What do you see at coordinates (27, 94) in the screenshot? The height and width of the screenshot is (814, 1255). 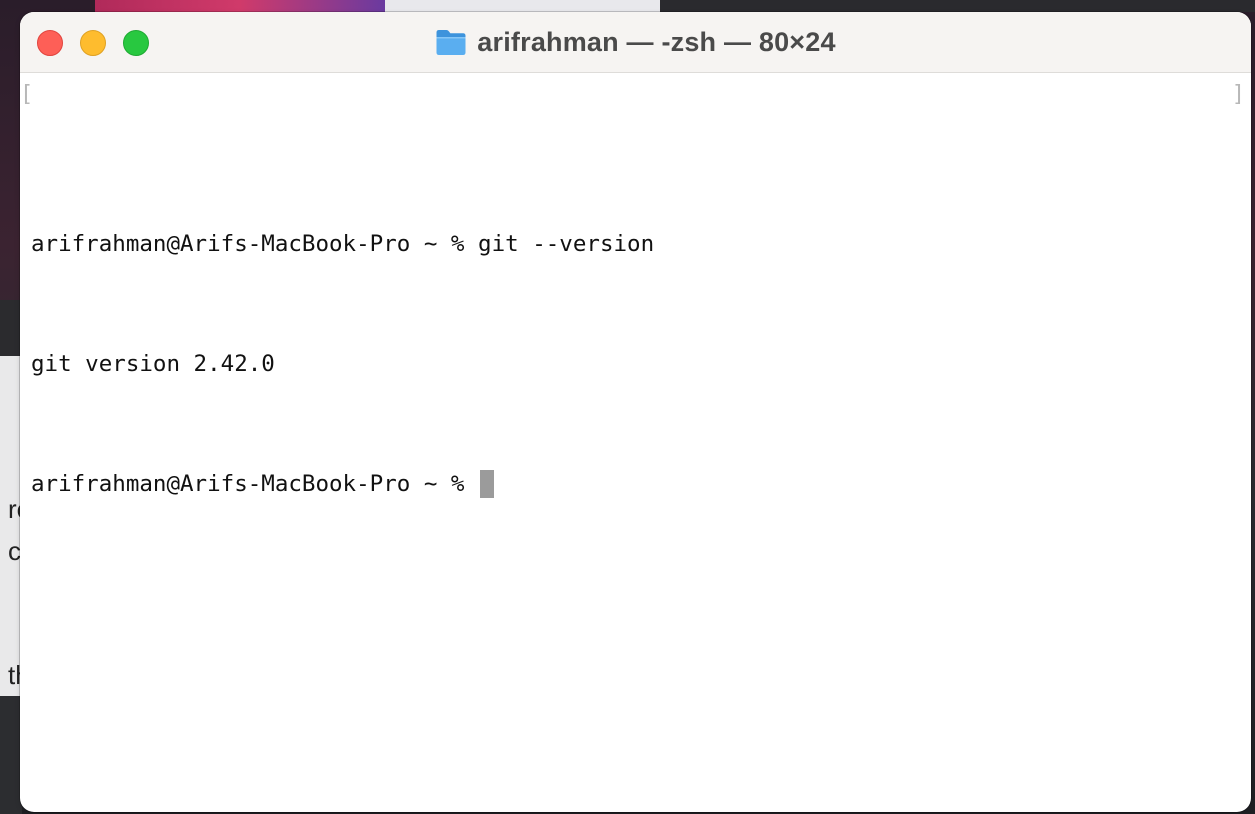 I see `mark-bracket-left: [` at bounding box center [27, 94].